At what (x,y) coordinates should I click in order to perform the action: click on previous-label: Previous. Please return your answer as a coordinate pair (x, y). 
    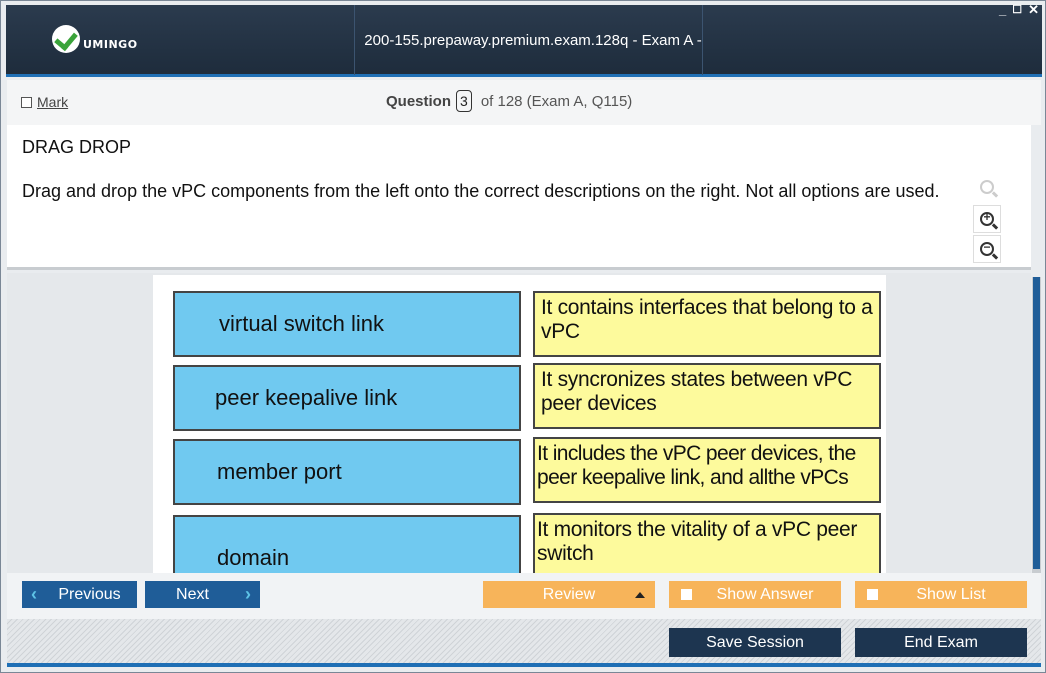
    Looking at the image, I should click on (89, 594).